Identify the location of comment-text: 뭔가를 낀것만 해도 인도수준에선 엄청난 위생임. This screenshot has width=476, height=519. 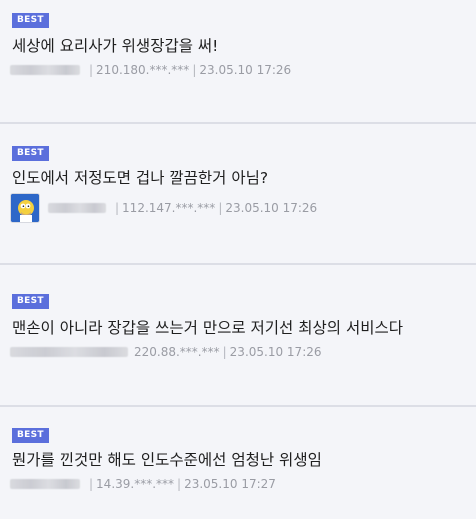
(167, 460).